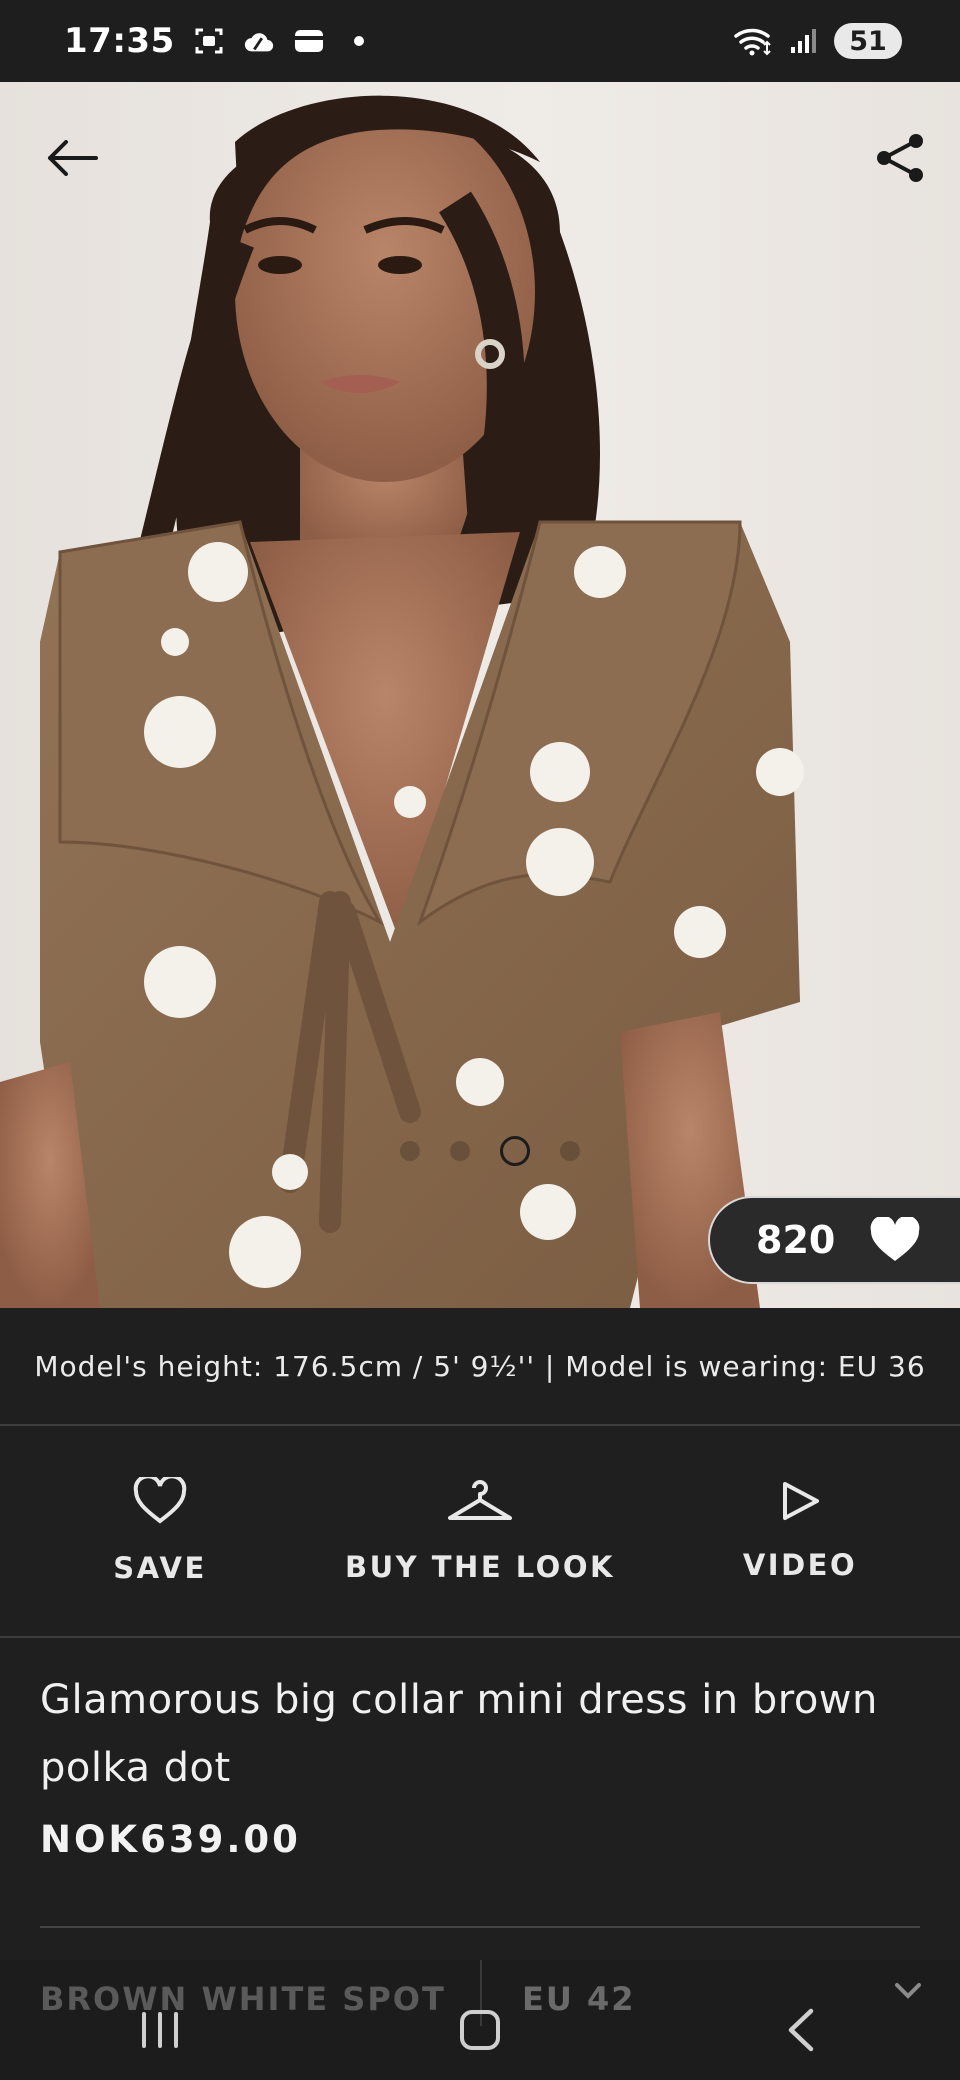  I want to click on like-count-button: 820, so click(834, 1240).